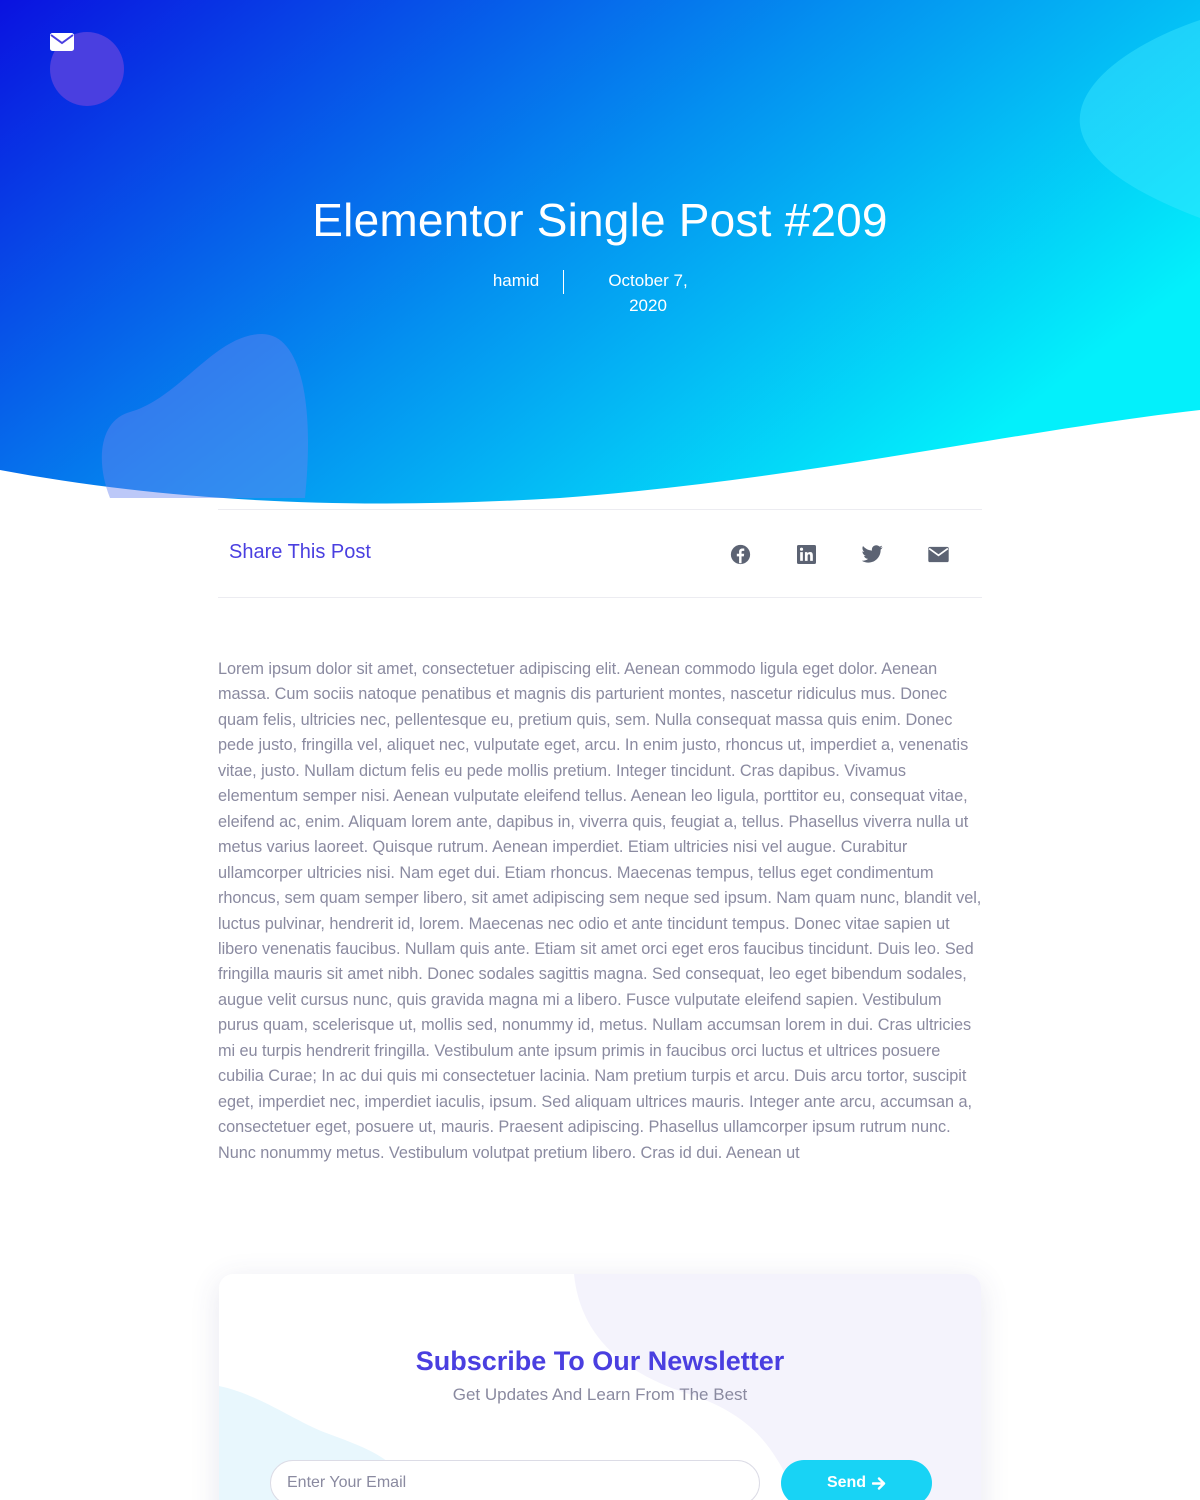 The height and width of the screenshot is (1500, 1200). Describe the element at coordinates (879, 1483) in the screenshot. I see `arrow-right-icon` at that location.